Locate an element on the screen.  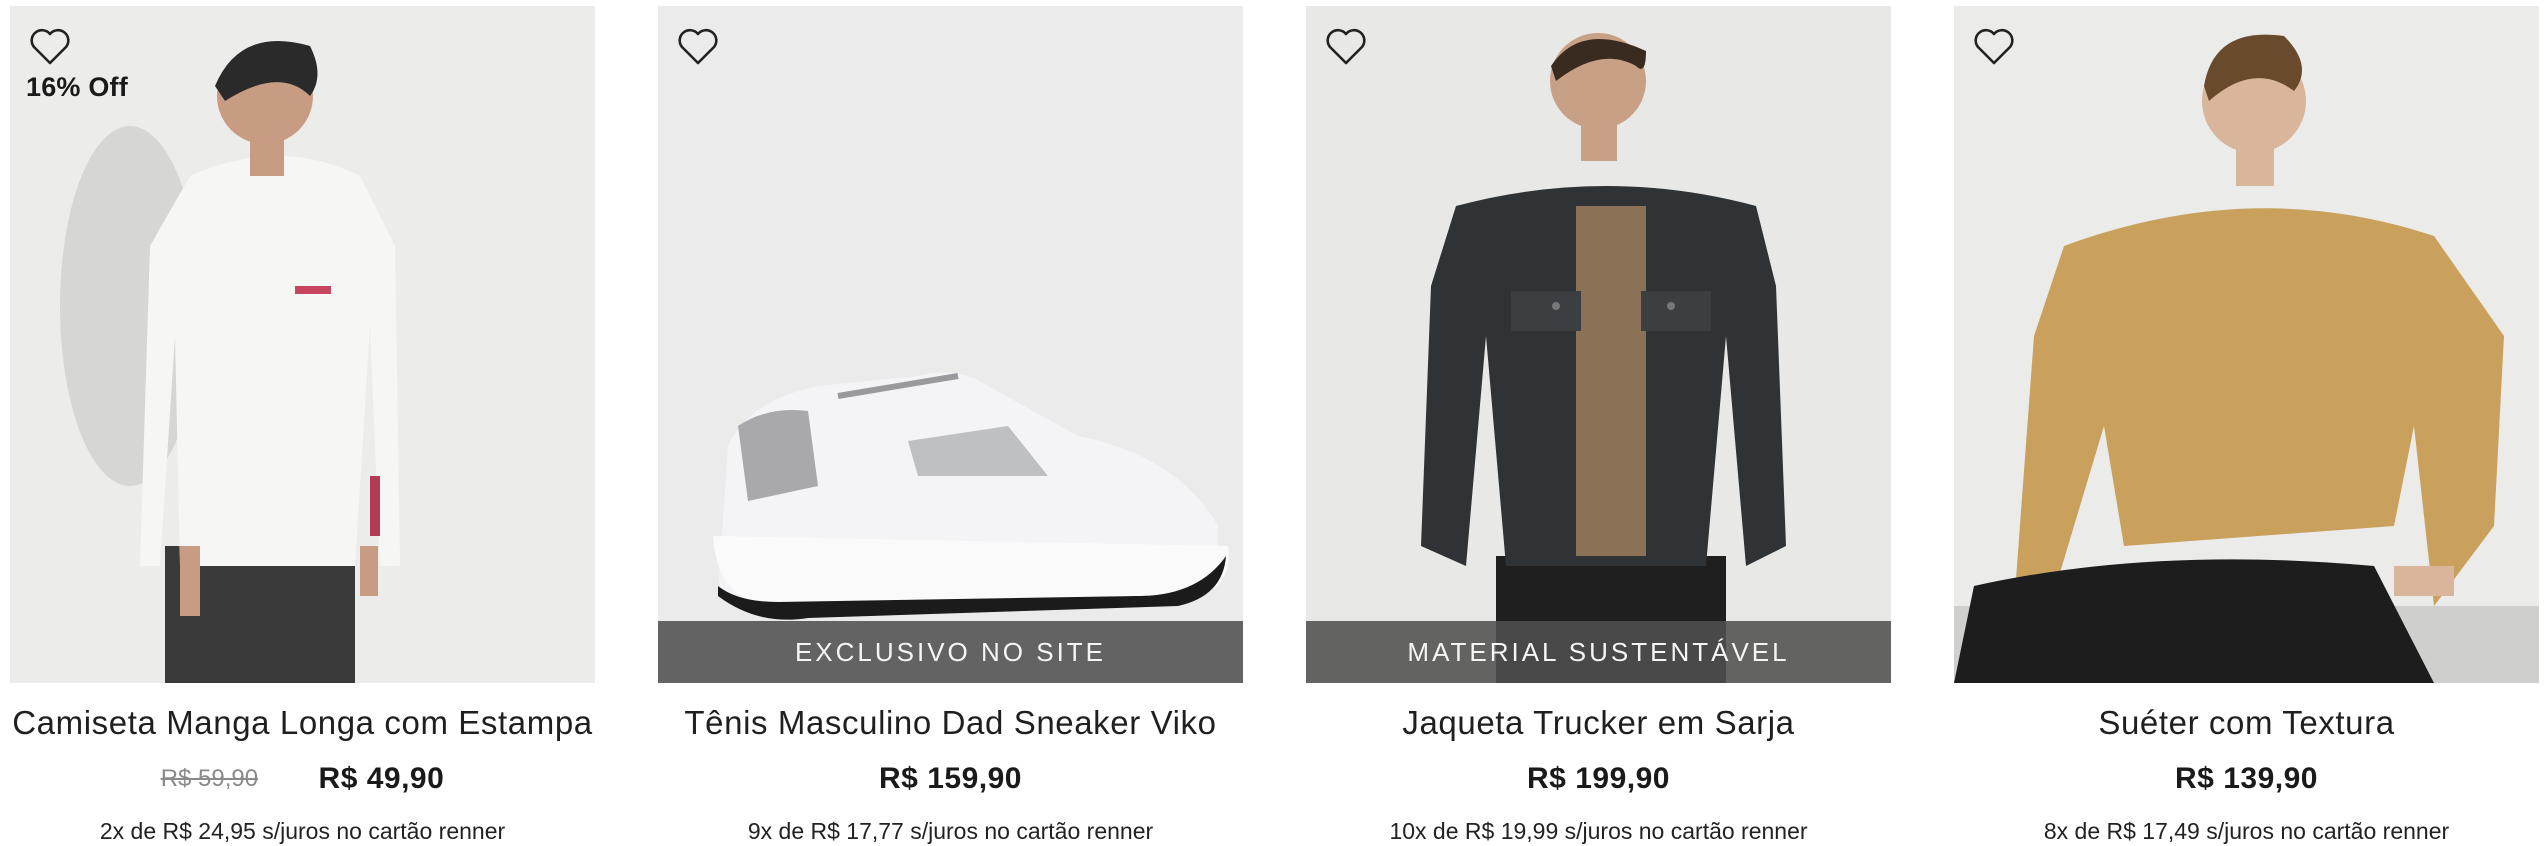
product-name: Camiseta Manga Longa com Estampa is located at coordinates (302, 723).